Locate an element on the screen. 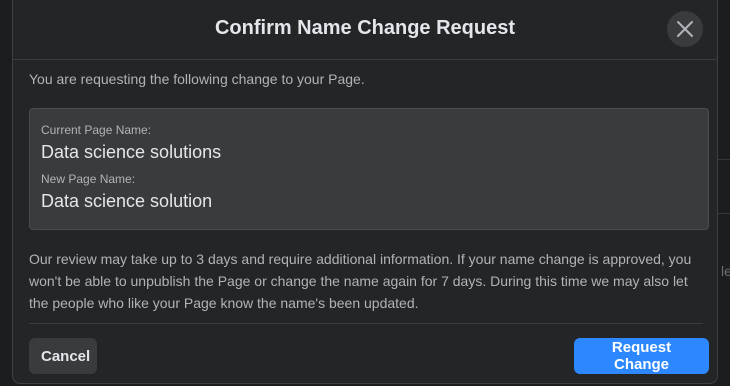 The width and height of the screenshot is (730, 386). dialog-title: Confirm Name Change Request is located at coordinates (365, 28).